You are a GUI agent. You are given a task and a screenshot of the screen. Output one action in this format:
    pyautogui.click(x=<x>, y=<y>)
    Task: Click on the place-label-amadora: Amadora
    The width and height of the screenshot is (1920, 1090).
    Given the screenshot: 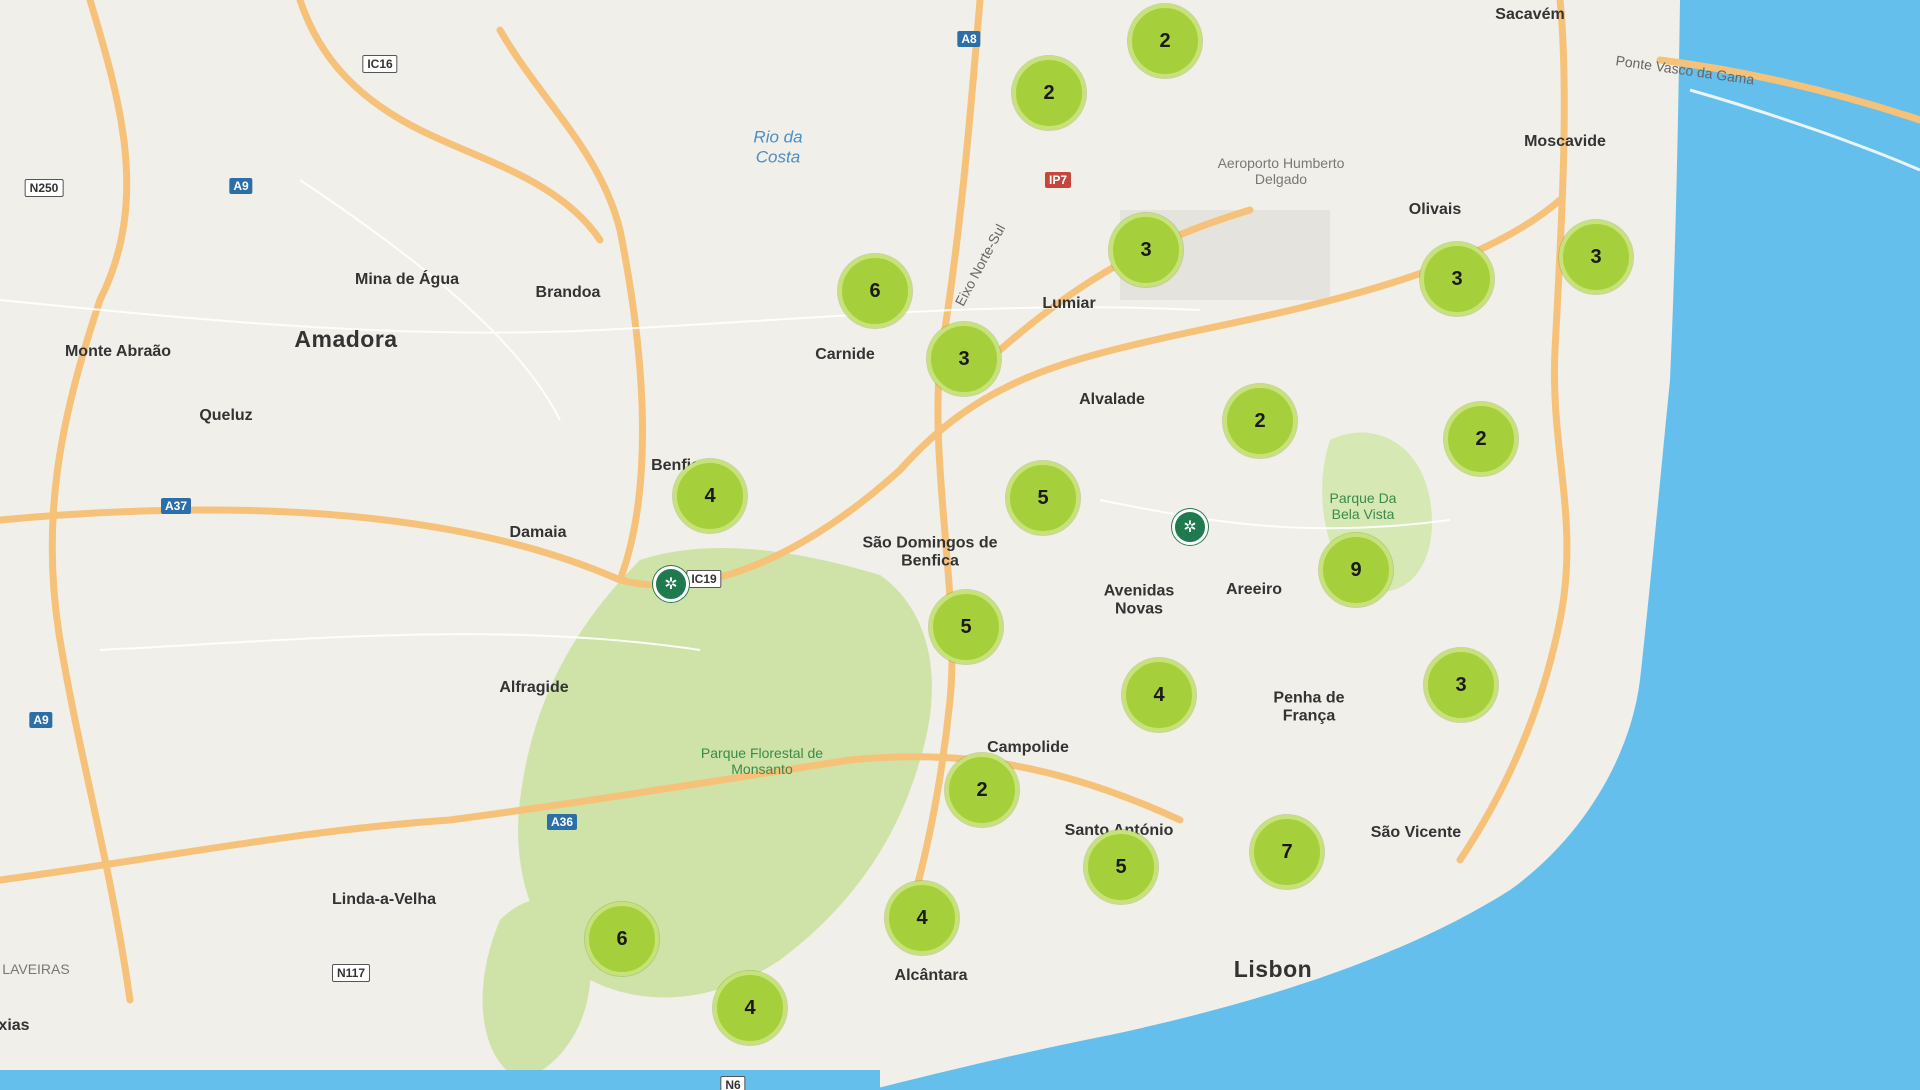 What is the action you would take?
    pyautogui.click(x=346, y=338)
    